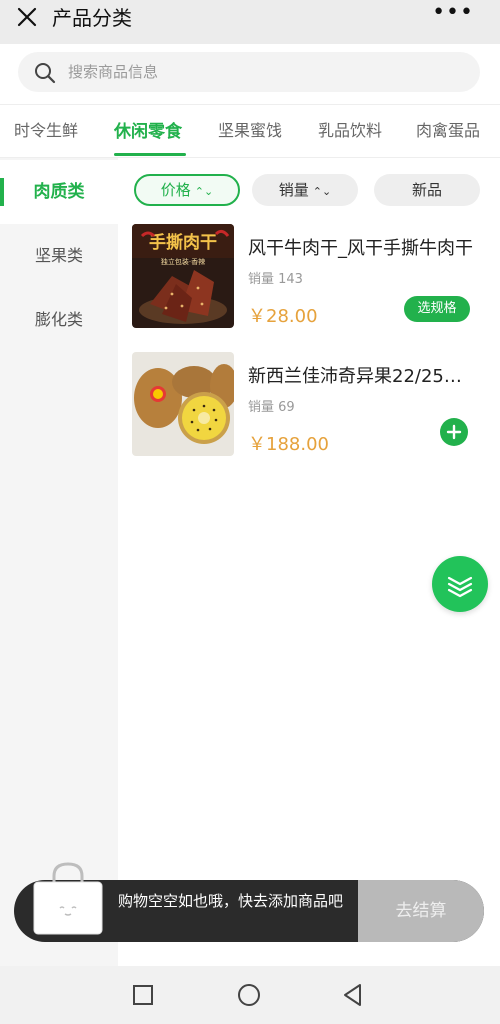  I want to click on tab-meat-eggs: 肉禽蛋品, so click(448, 129).